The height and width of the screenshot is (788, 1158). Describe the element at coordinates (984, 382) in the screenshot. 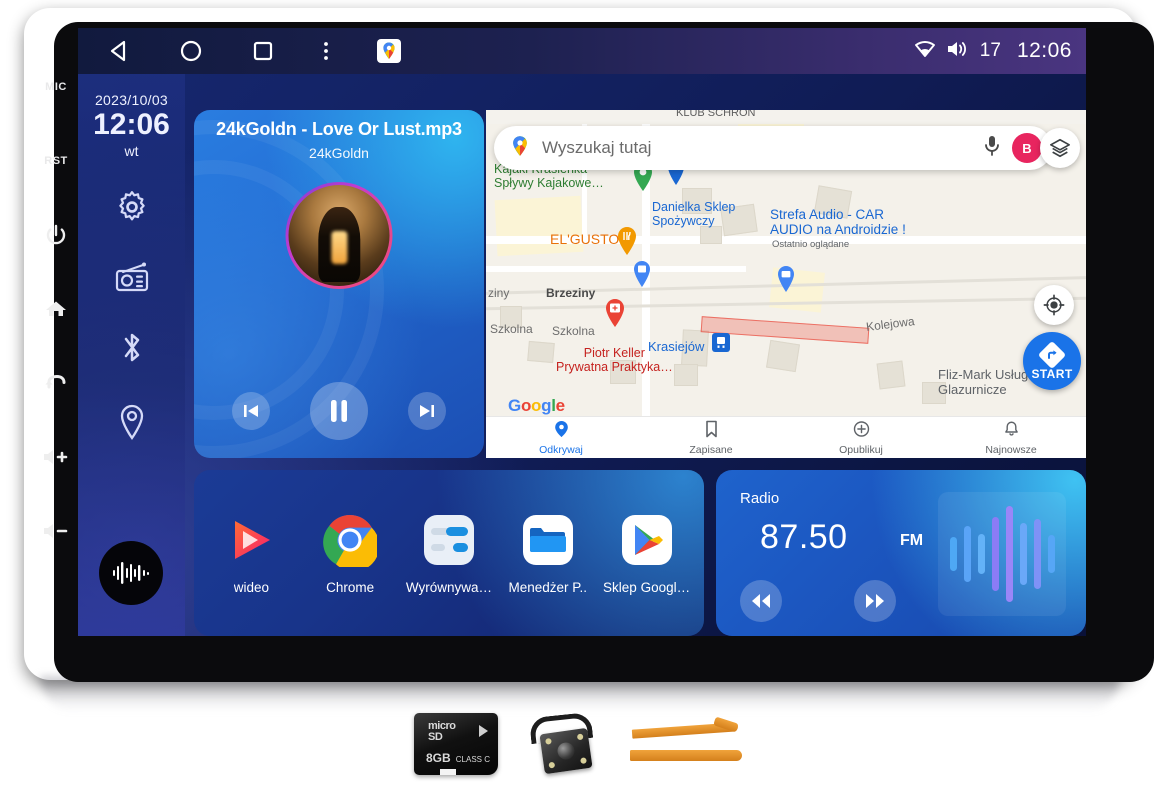

I see `fliz-mark-poi-label: Fliz-Mark Usługi Glazurnicze` at that location.